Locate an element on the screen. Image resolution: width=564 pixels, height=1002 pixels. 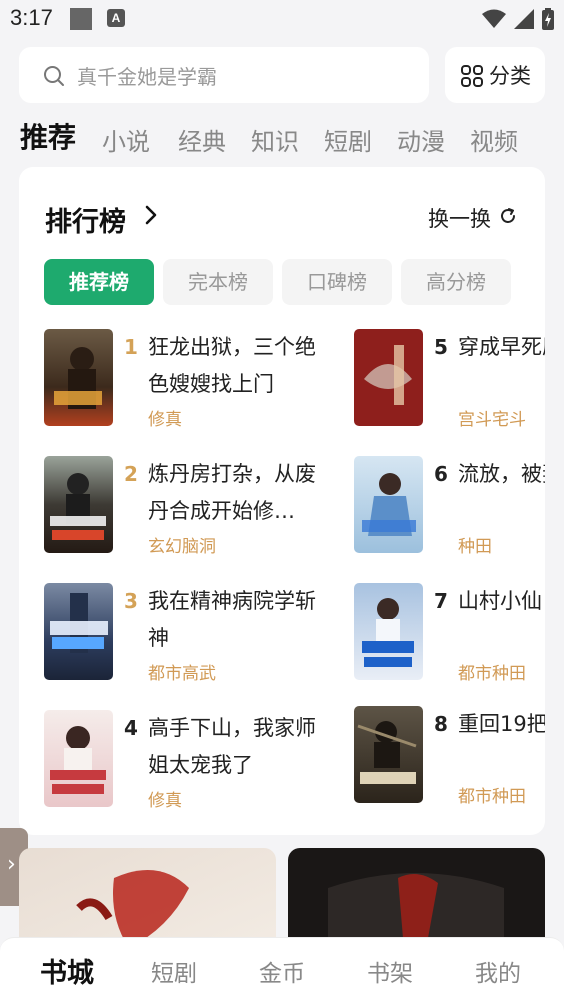
grid-icon is located at coordinates (472, 76).